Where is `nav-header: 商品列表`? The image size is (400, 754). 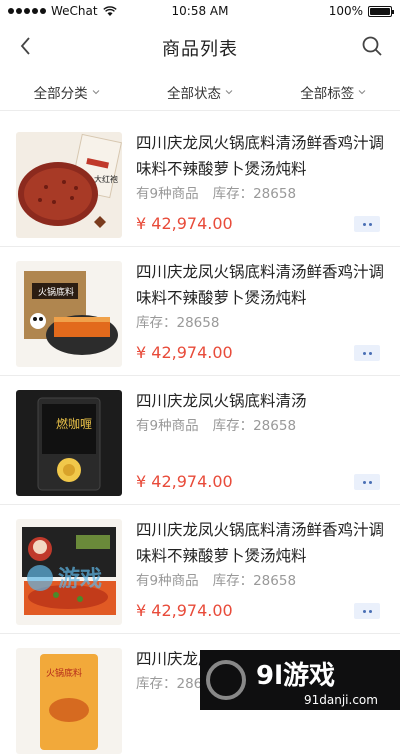 nav-header: 商品列表 is located at coordinates (200, 46).